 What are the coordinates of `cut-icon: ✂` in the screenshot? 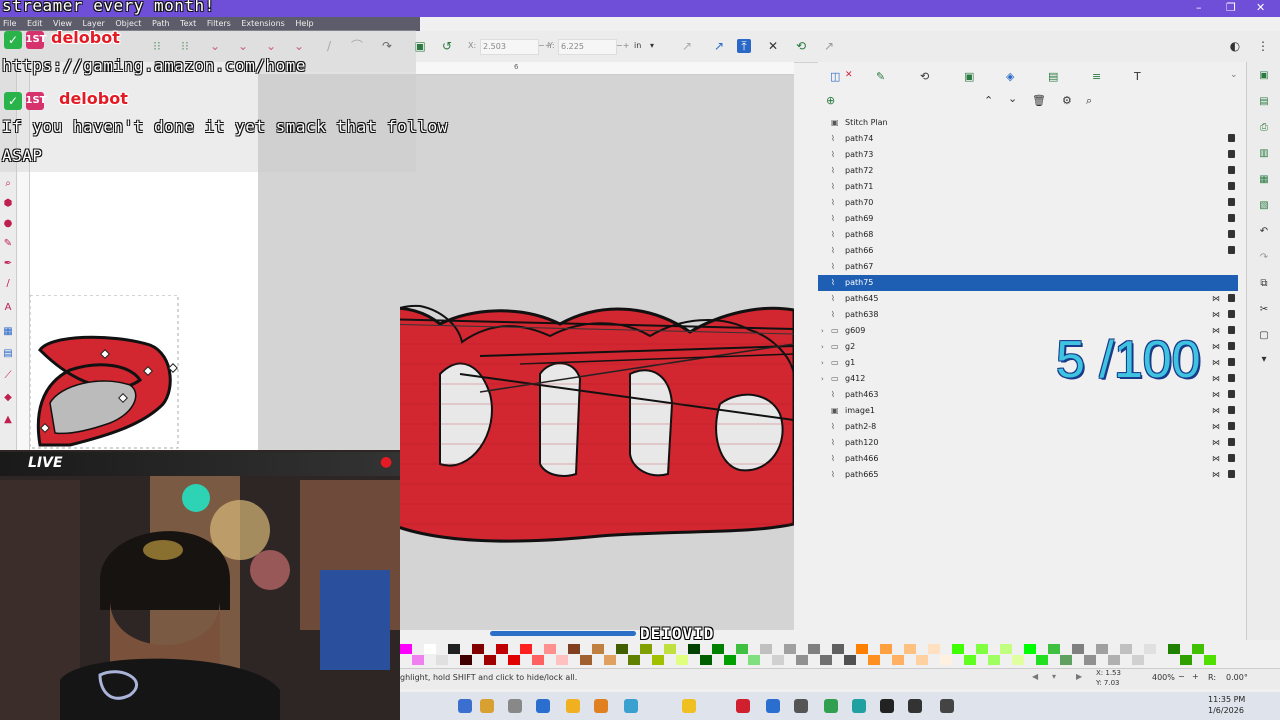 It's located at (1264, 310).